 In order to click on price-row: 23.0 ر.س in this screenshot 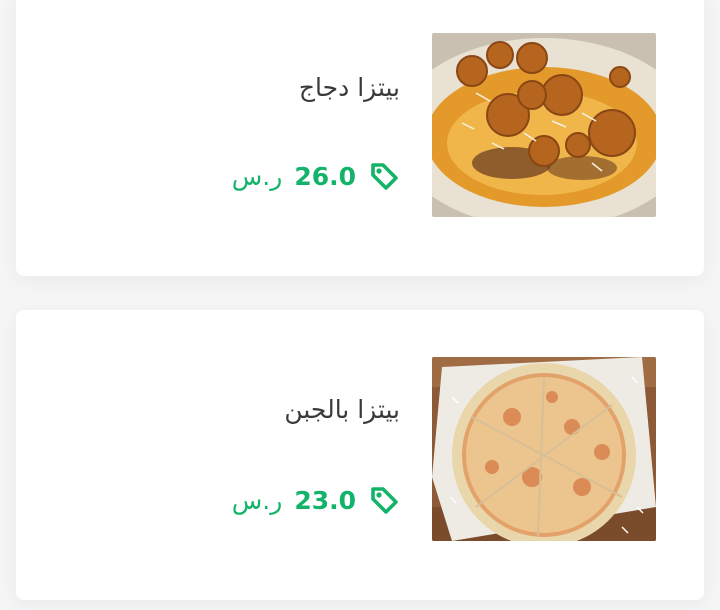, I will do `click(316, 500)`.